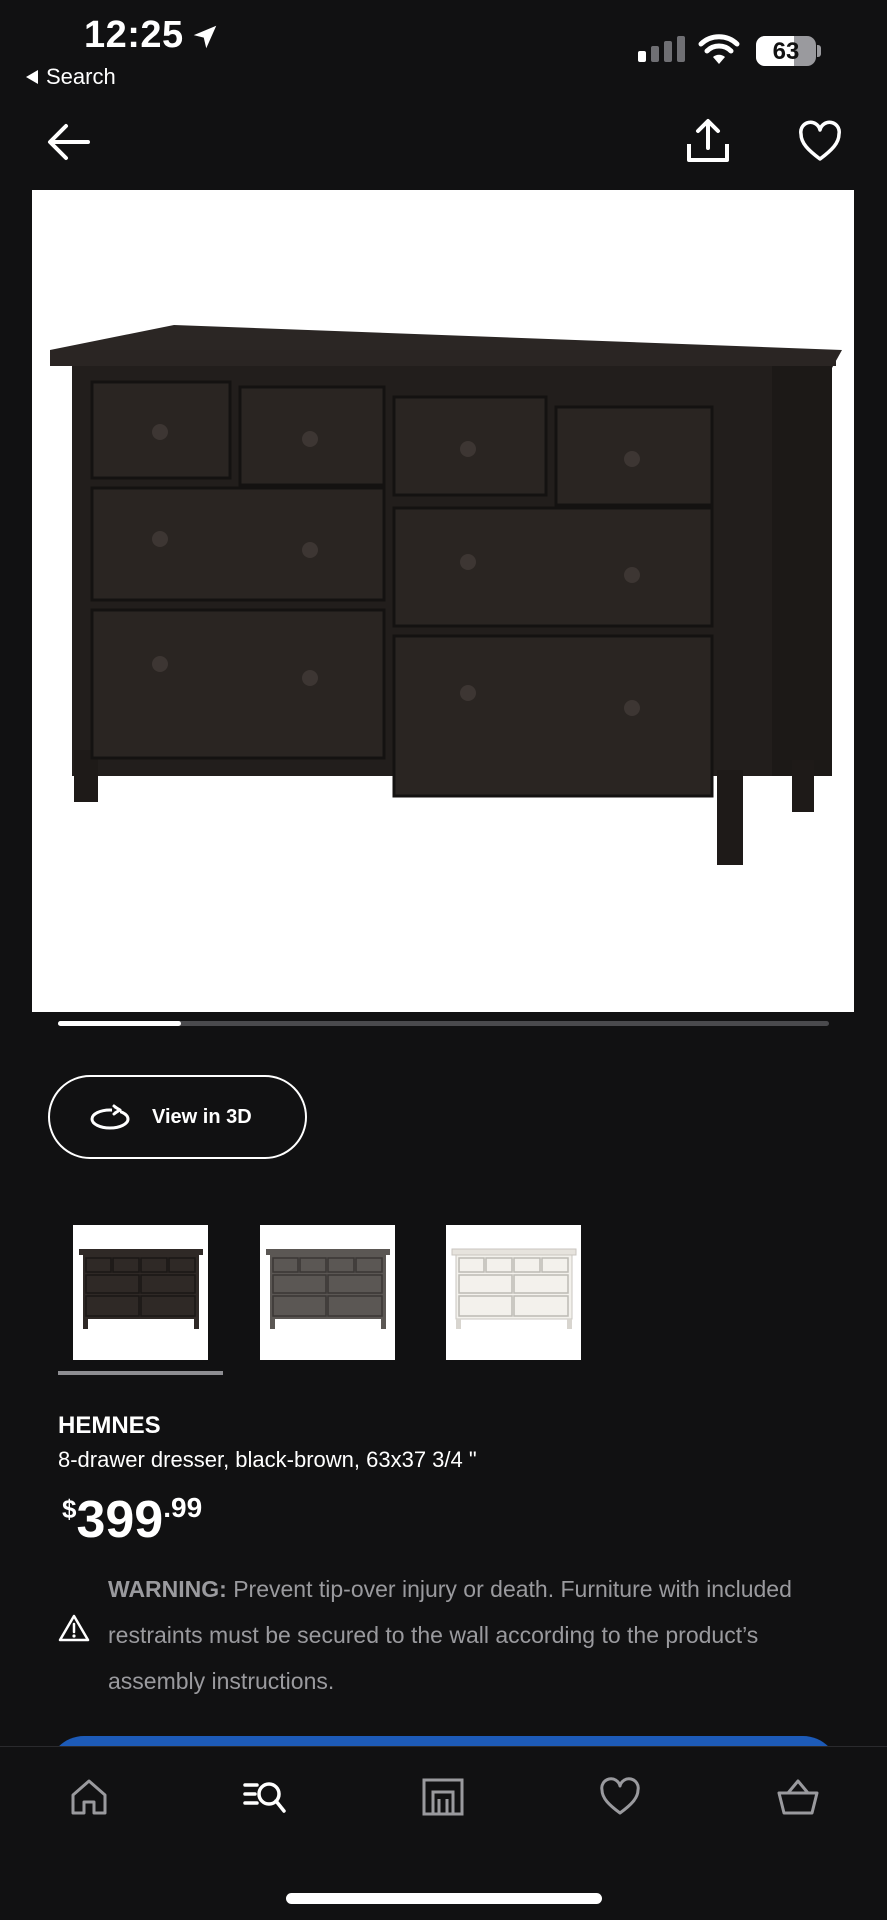  I want to click on product-price: $ 399 .99, so click(132, 1517).